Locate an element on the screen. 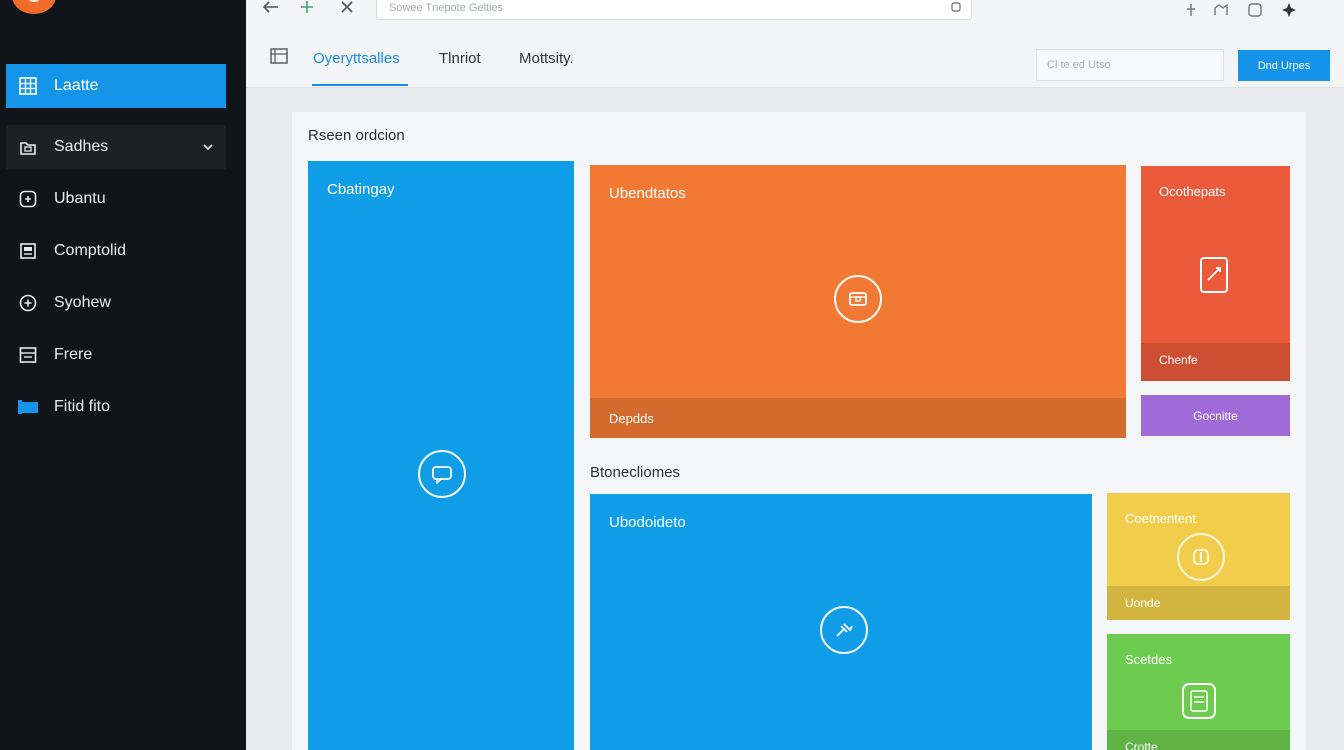  pin-icon is located at coordinates (1191, 10).